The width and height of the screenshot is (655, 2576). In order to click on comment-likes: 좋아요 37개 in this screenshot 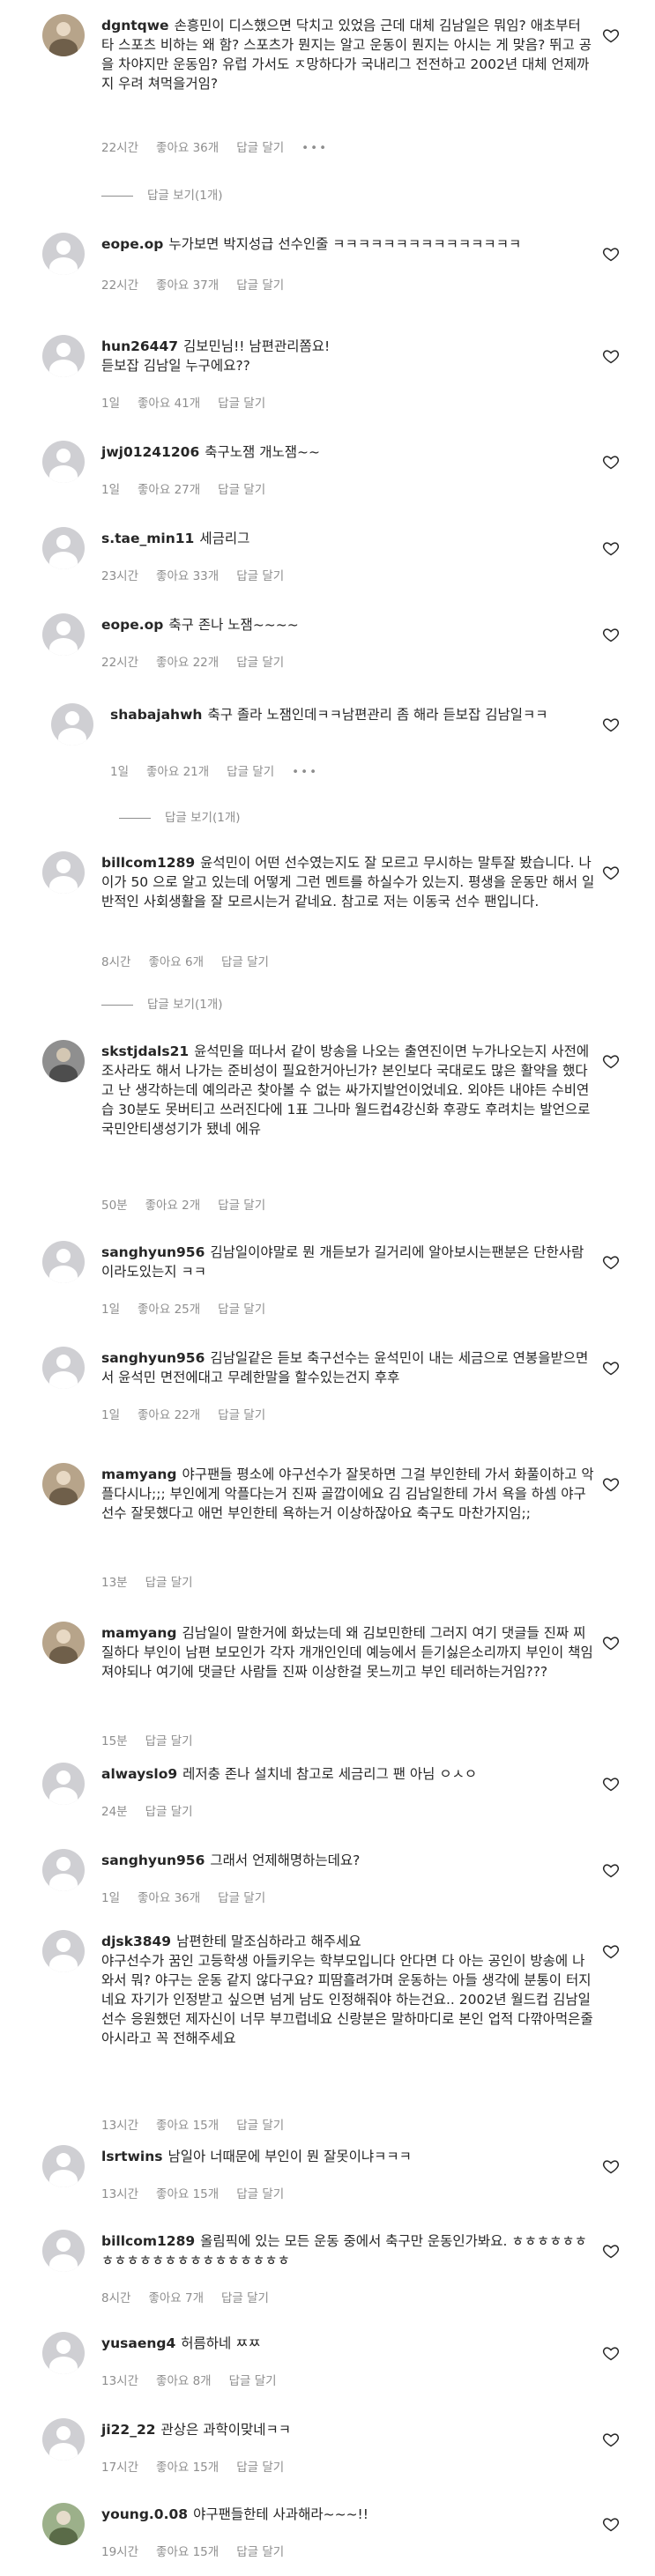, I will do `click(188, 285)`.